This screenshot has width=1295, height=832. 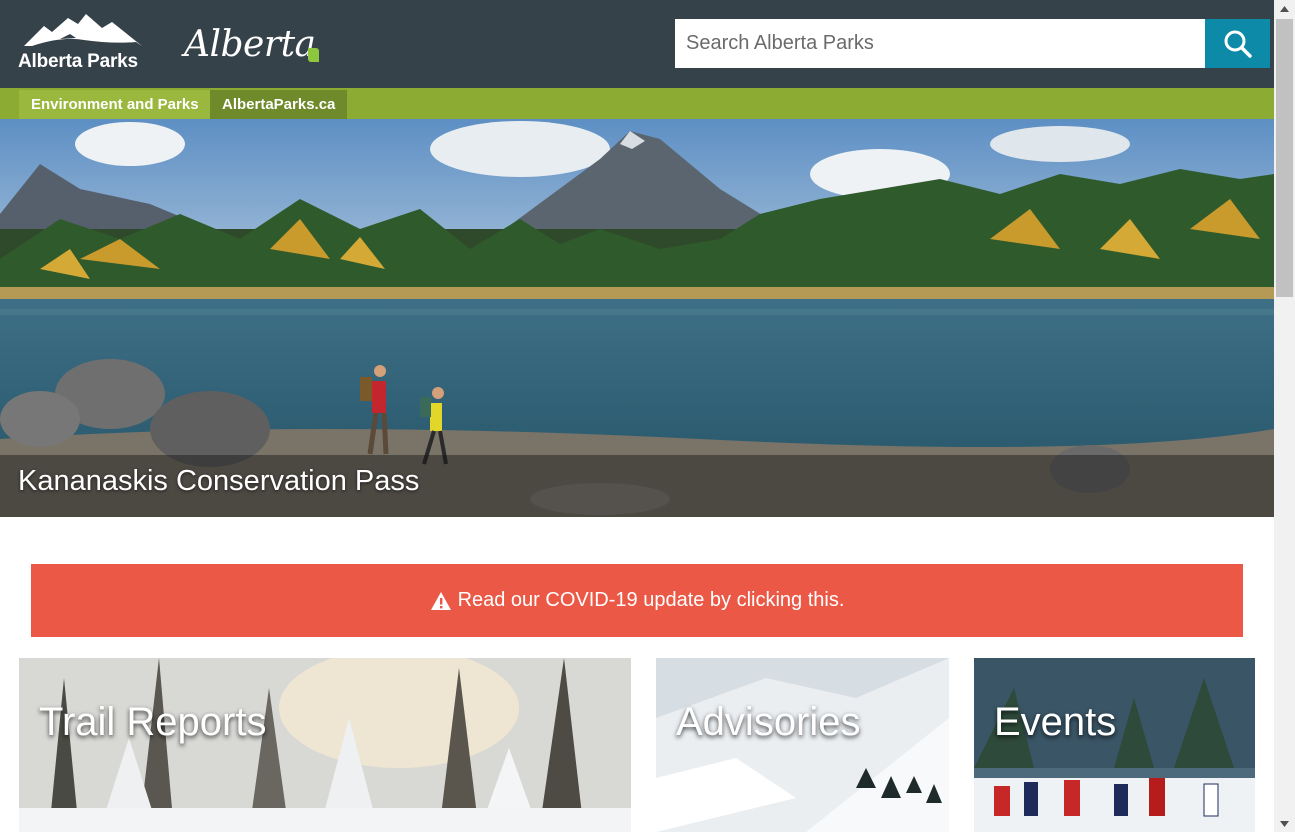 What do you see at coordinates (1284, 8) in the screenshot?
I see `scroll-up-arrow-icon` at bounding box center [1284, 8].